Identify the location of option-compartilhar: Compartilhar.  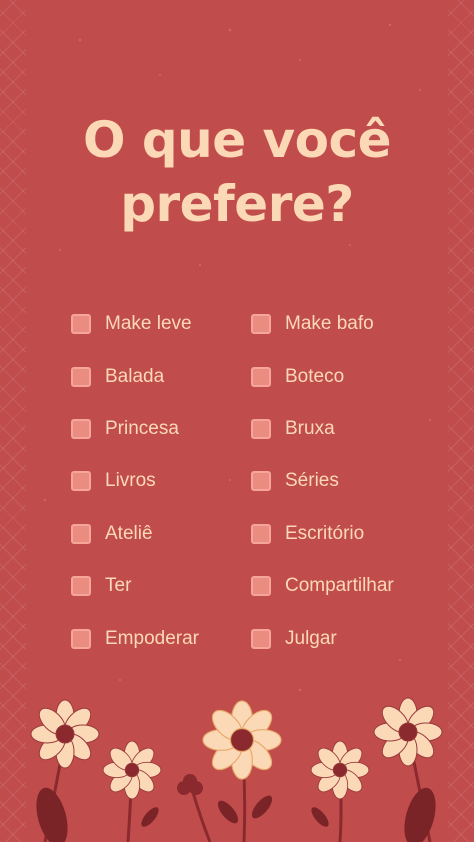
(351, 586).